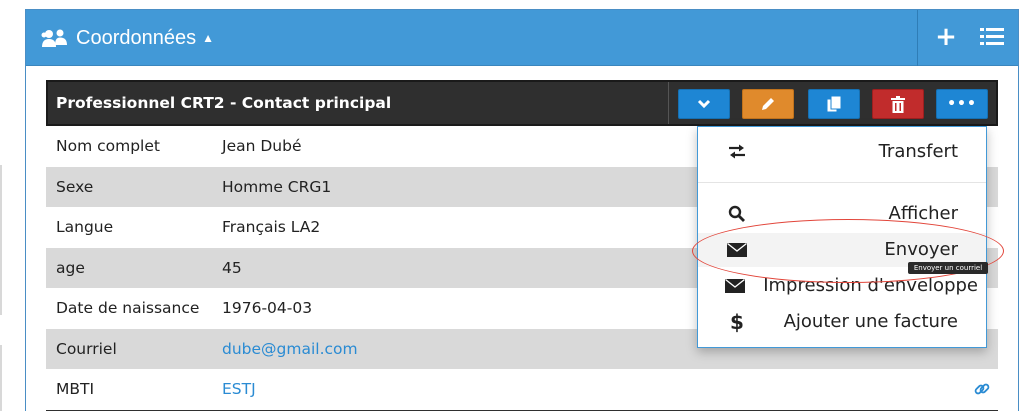 This screenshot has height=411, width=1024. Describe the element at coordinates (918, 151) in the screenshot. I see `menu-item-label: Transfert` at that location.